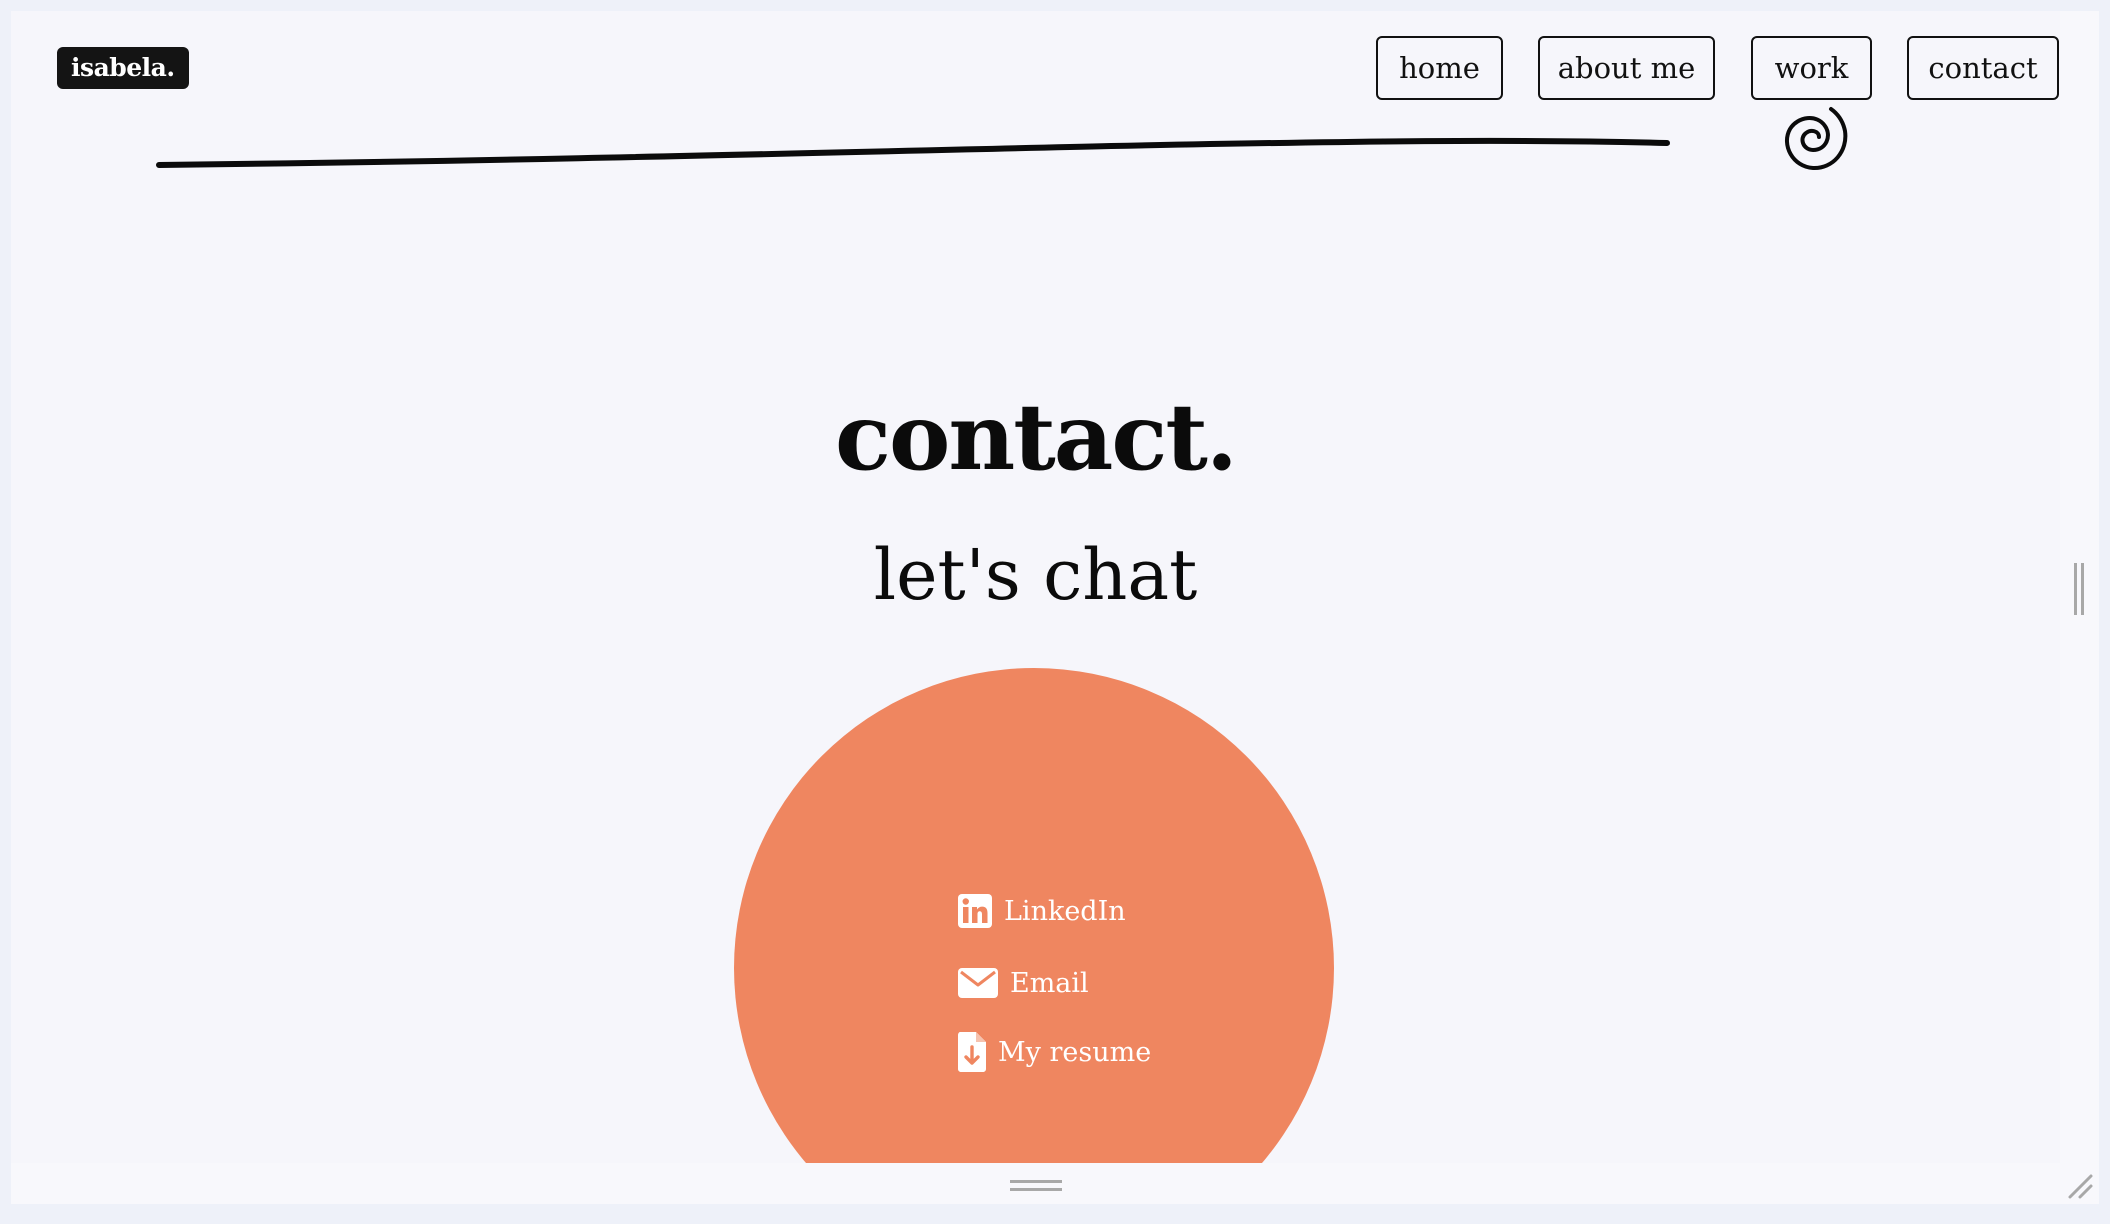  What do you see at coordinates (1075, 1052) in the screenshot?
I see `resume-label: My resume` at bounding box center [1075, 1052].